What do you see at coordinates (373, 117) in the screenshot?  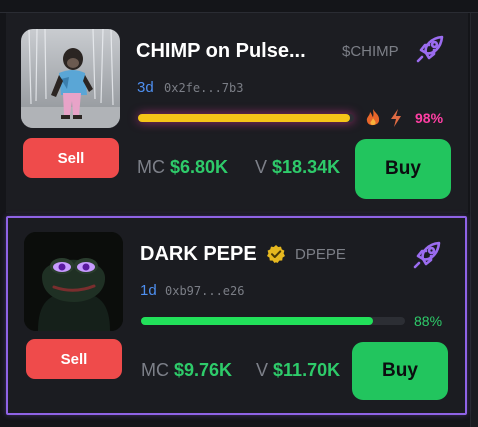 I see `fire-icon` at bounding box center [373, 117].